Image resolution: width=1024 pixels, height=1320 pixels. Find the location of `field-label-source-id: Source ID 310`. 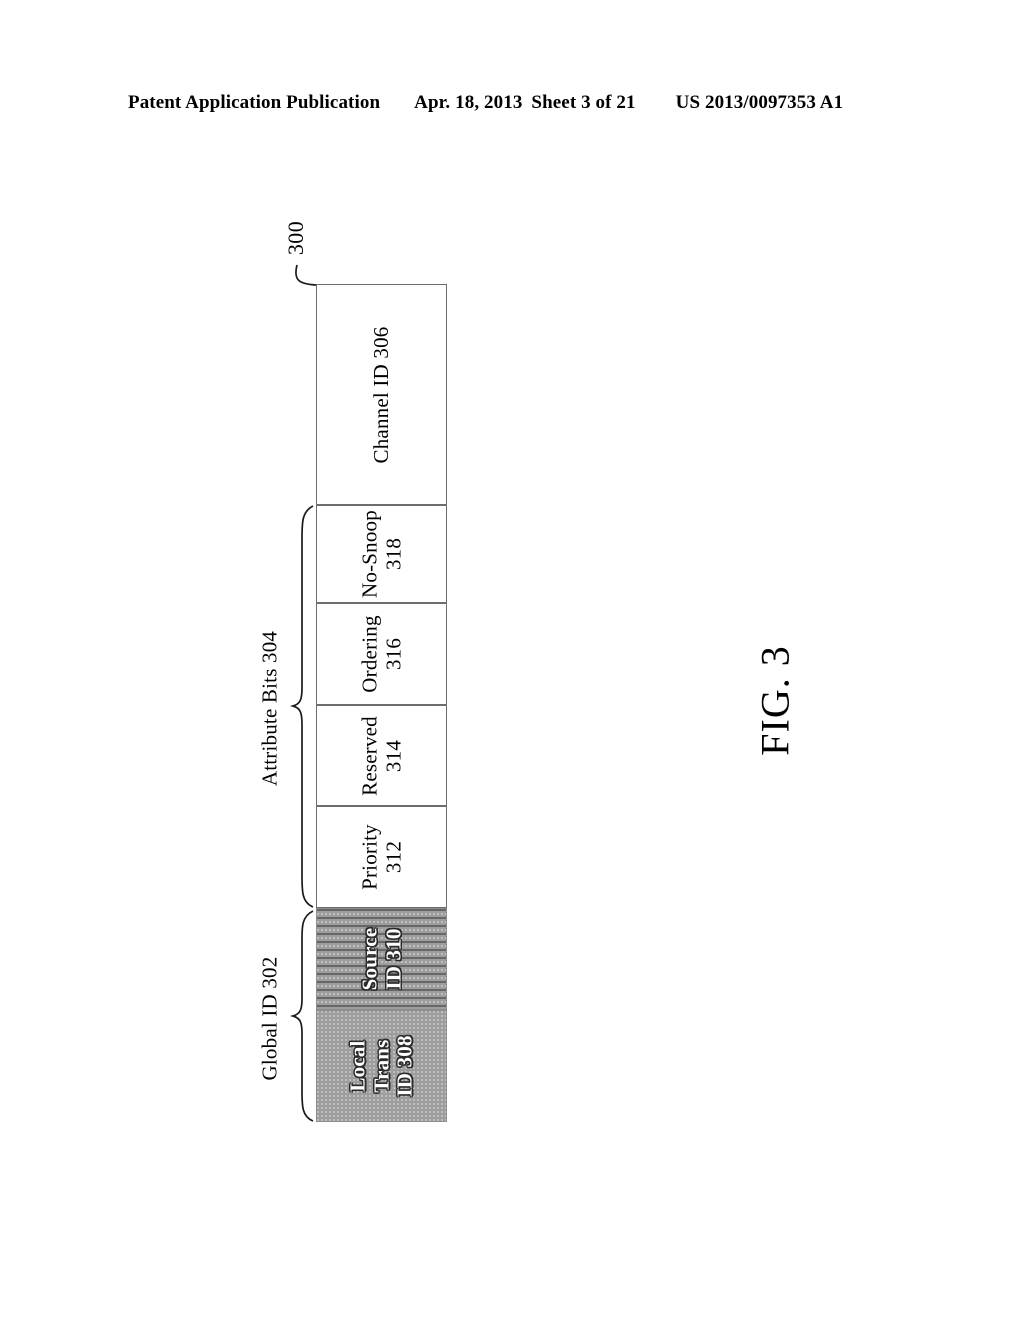

field-label-source-id: Source ID 310 is located at coordinates (380, 959).